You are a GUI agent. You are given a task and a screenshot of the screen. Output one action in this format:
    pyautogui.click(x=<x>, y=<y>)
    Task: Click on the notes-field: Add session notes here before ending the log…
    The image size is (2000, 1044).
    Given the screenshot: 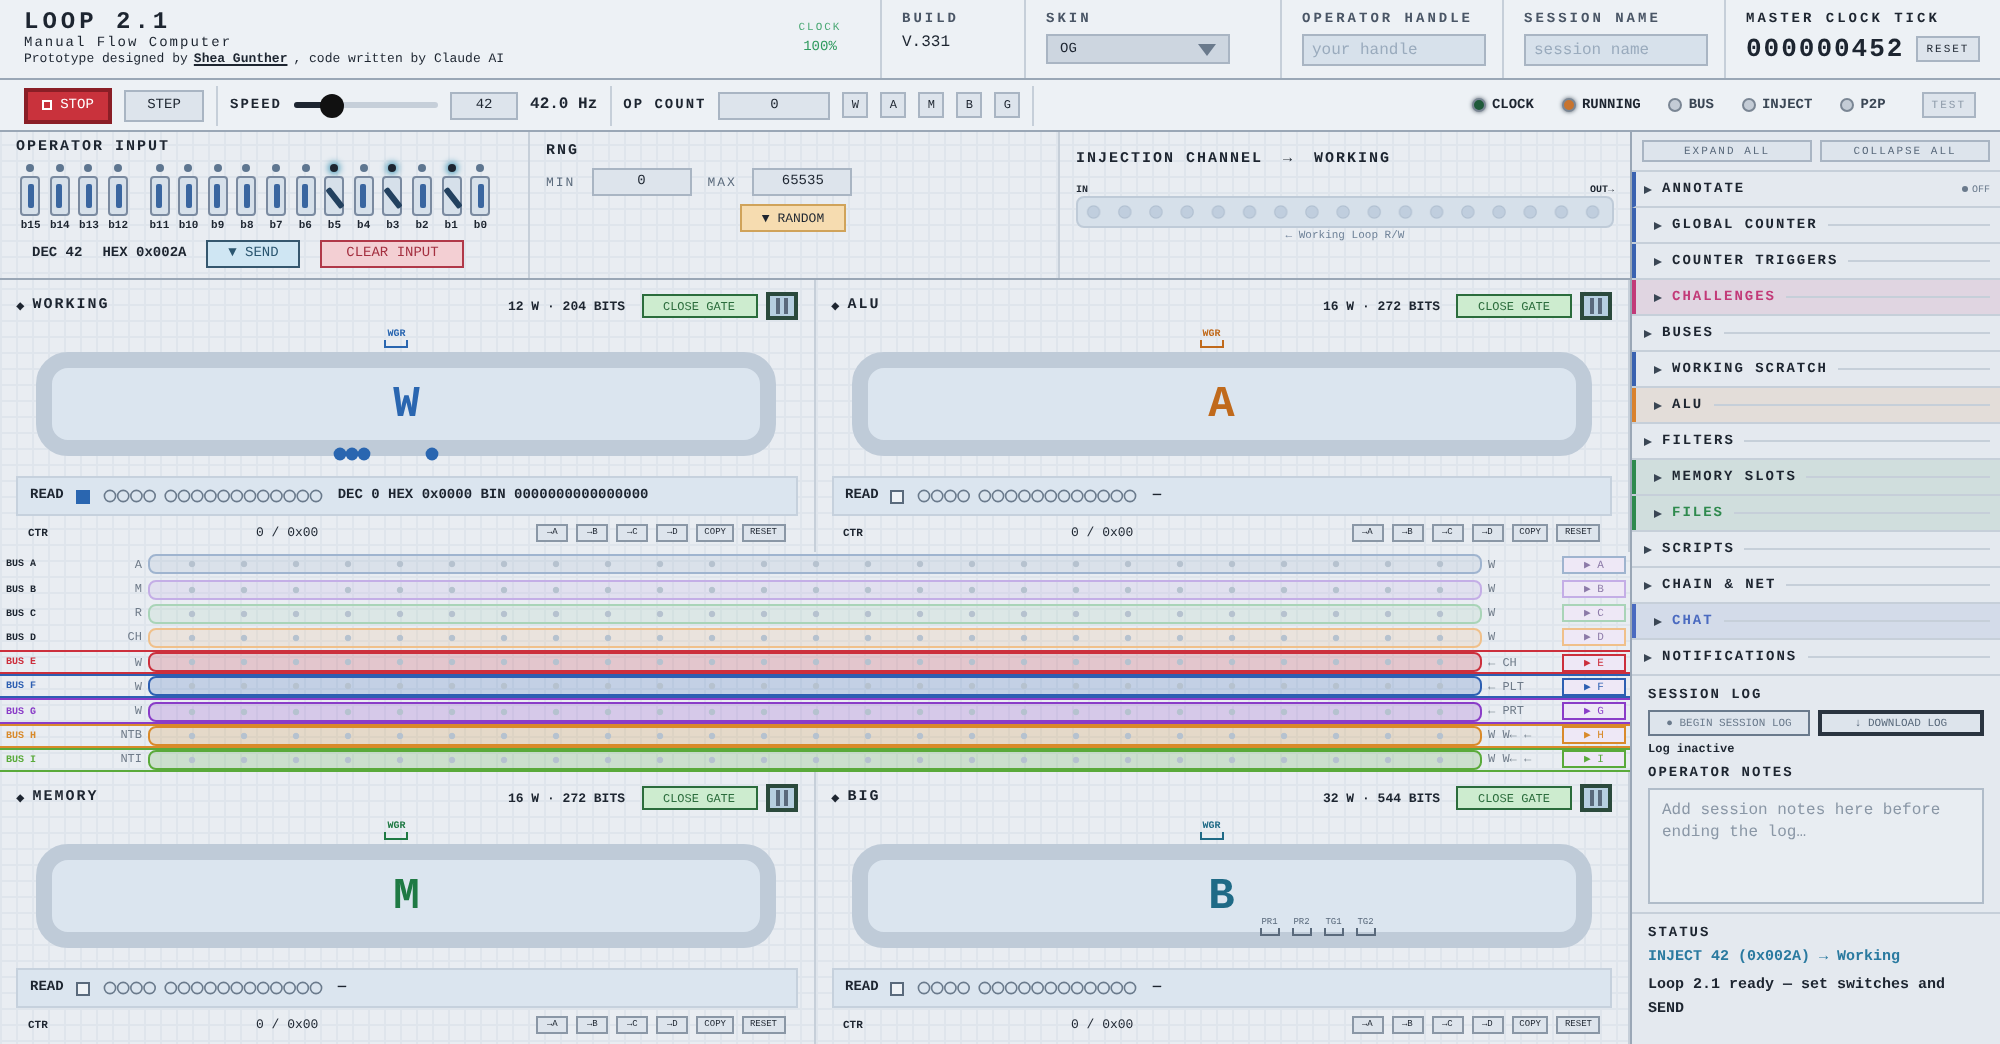 What is the action you would take?
    pyautogui.click(x=1816, y=846)
    